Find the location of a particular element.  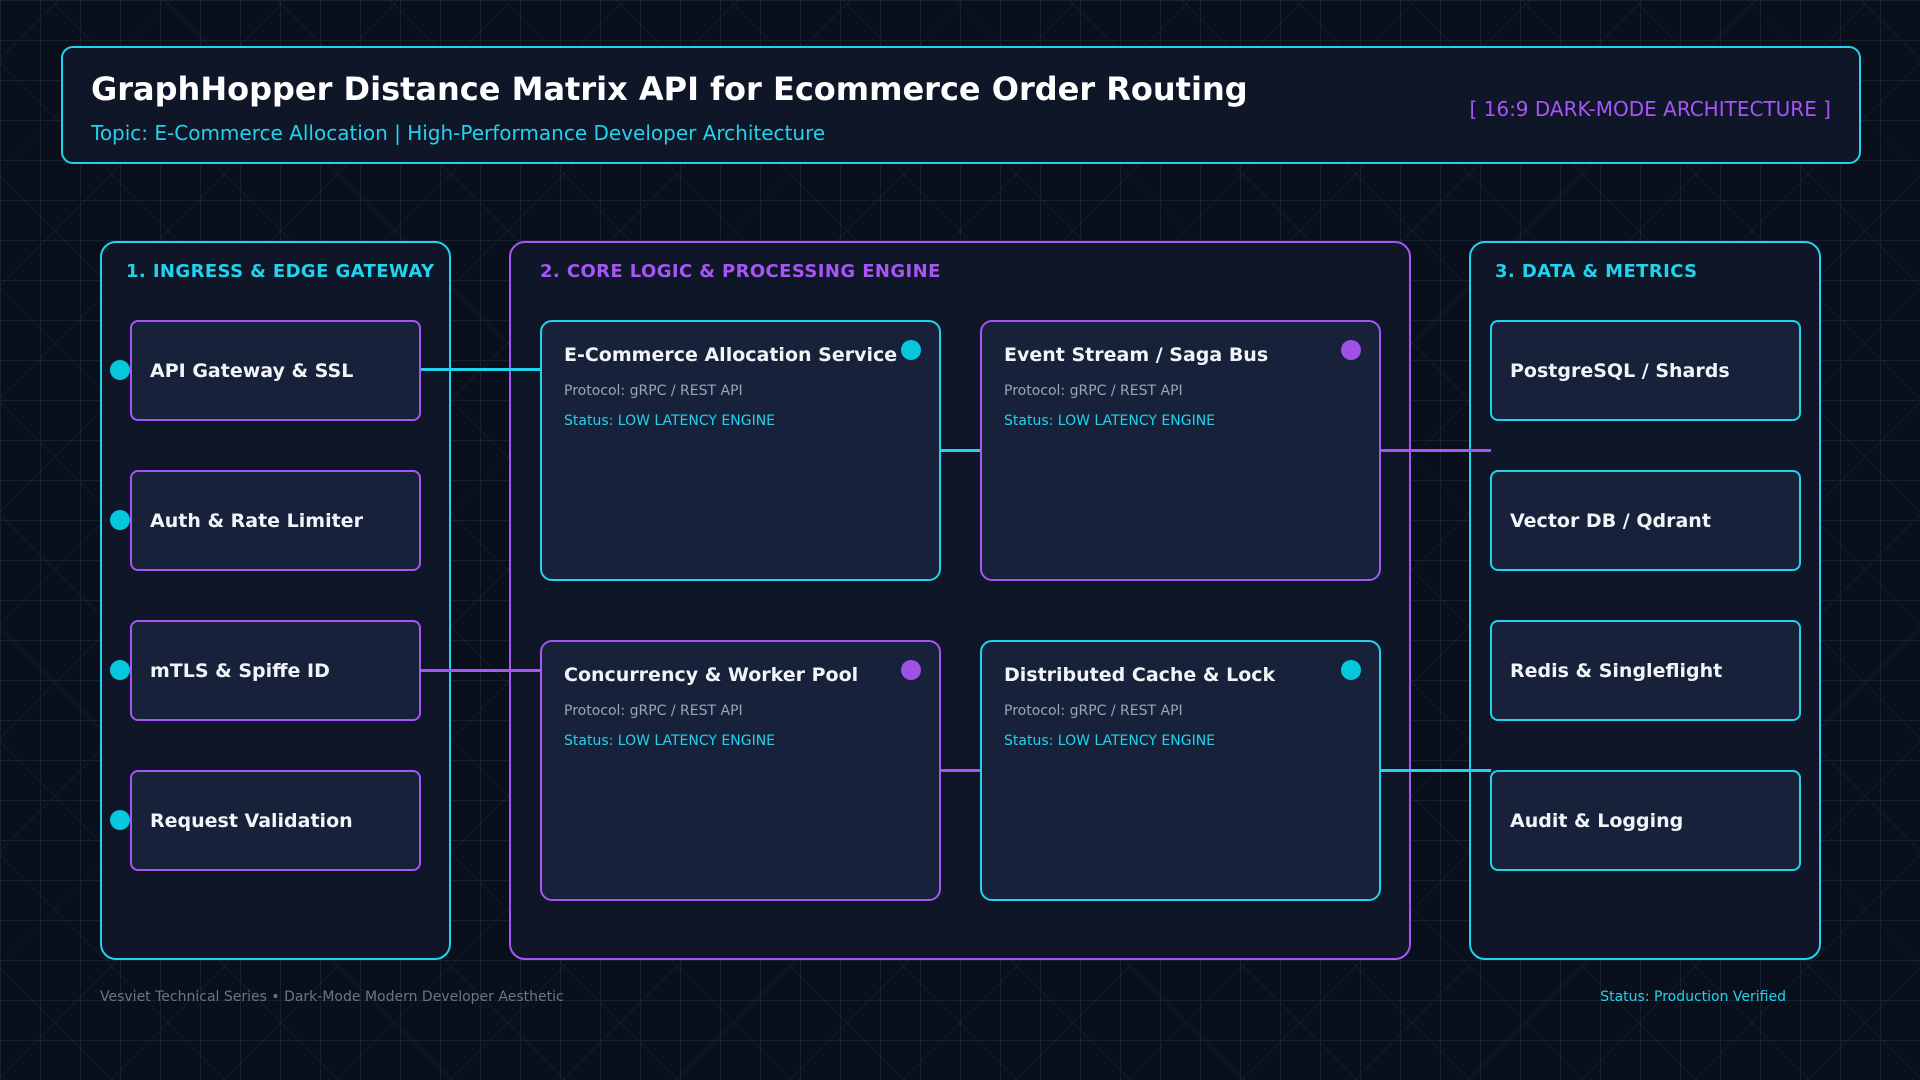

ingress-section-title: 1. INGRESS & EDGE GATEWAY is located at coordinates (280, 271).